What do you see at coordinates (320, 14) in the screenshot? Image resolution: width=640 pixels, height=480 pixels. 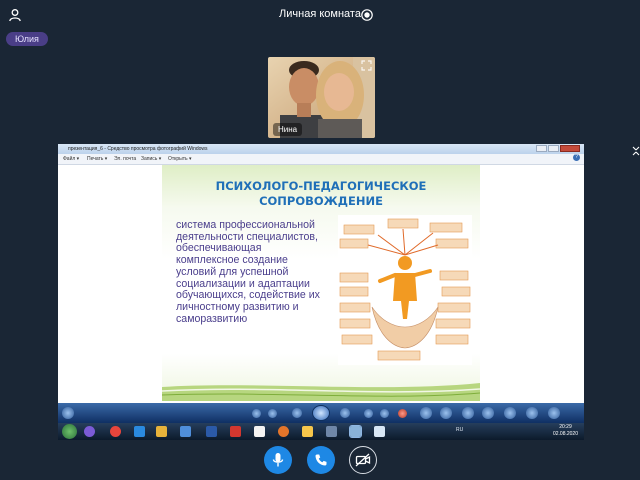 I see `room-title: Личная комната` at bounding box center [320, 14].